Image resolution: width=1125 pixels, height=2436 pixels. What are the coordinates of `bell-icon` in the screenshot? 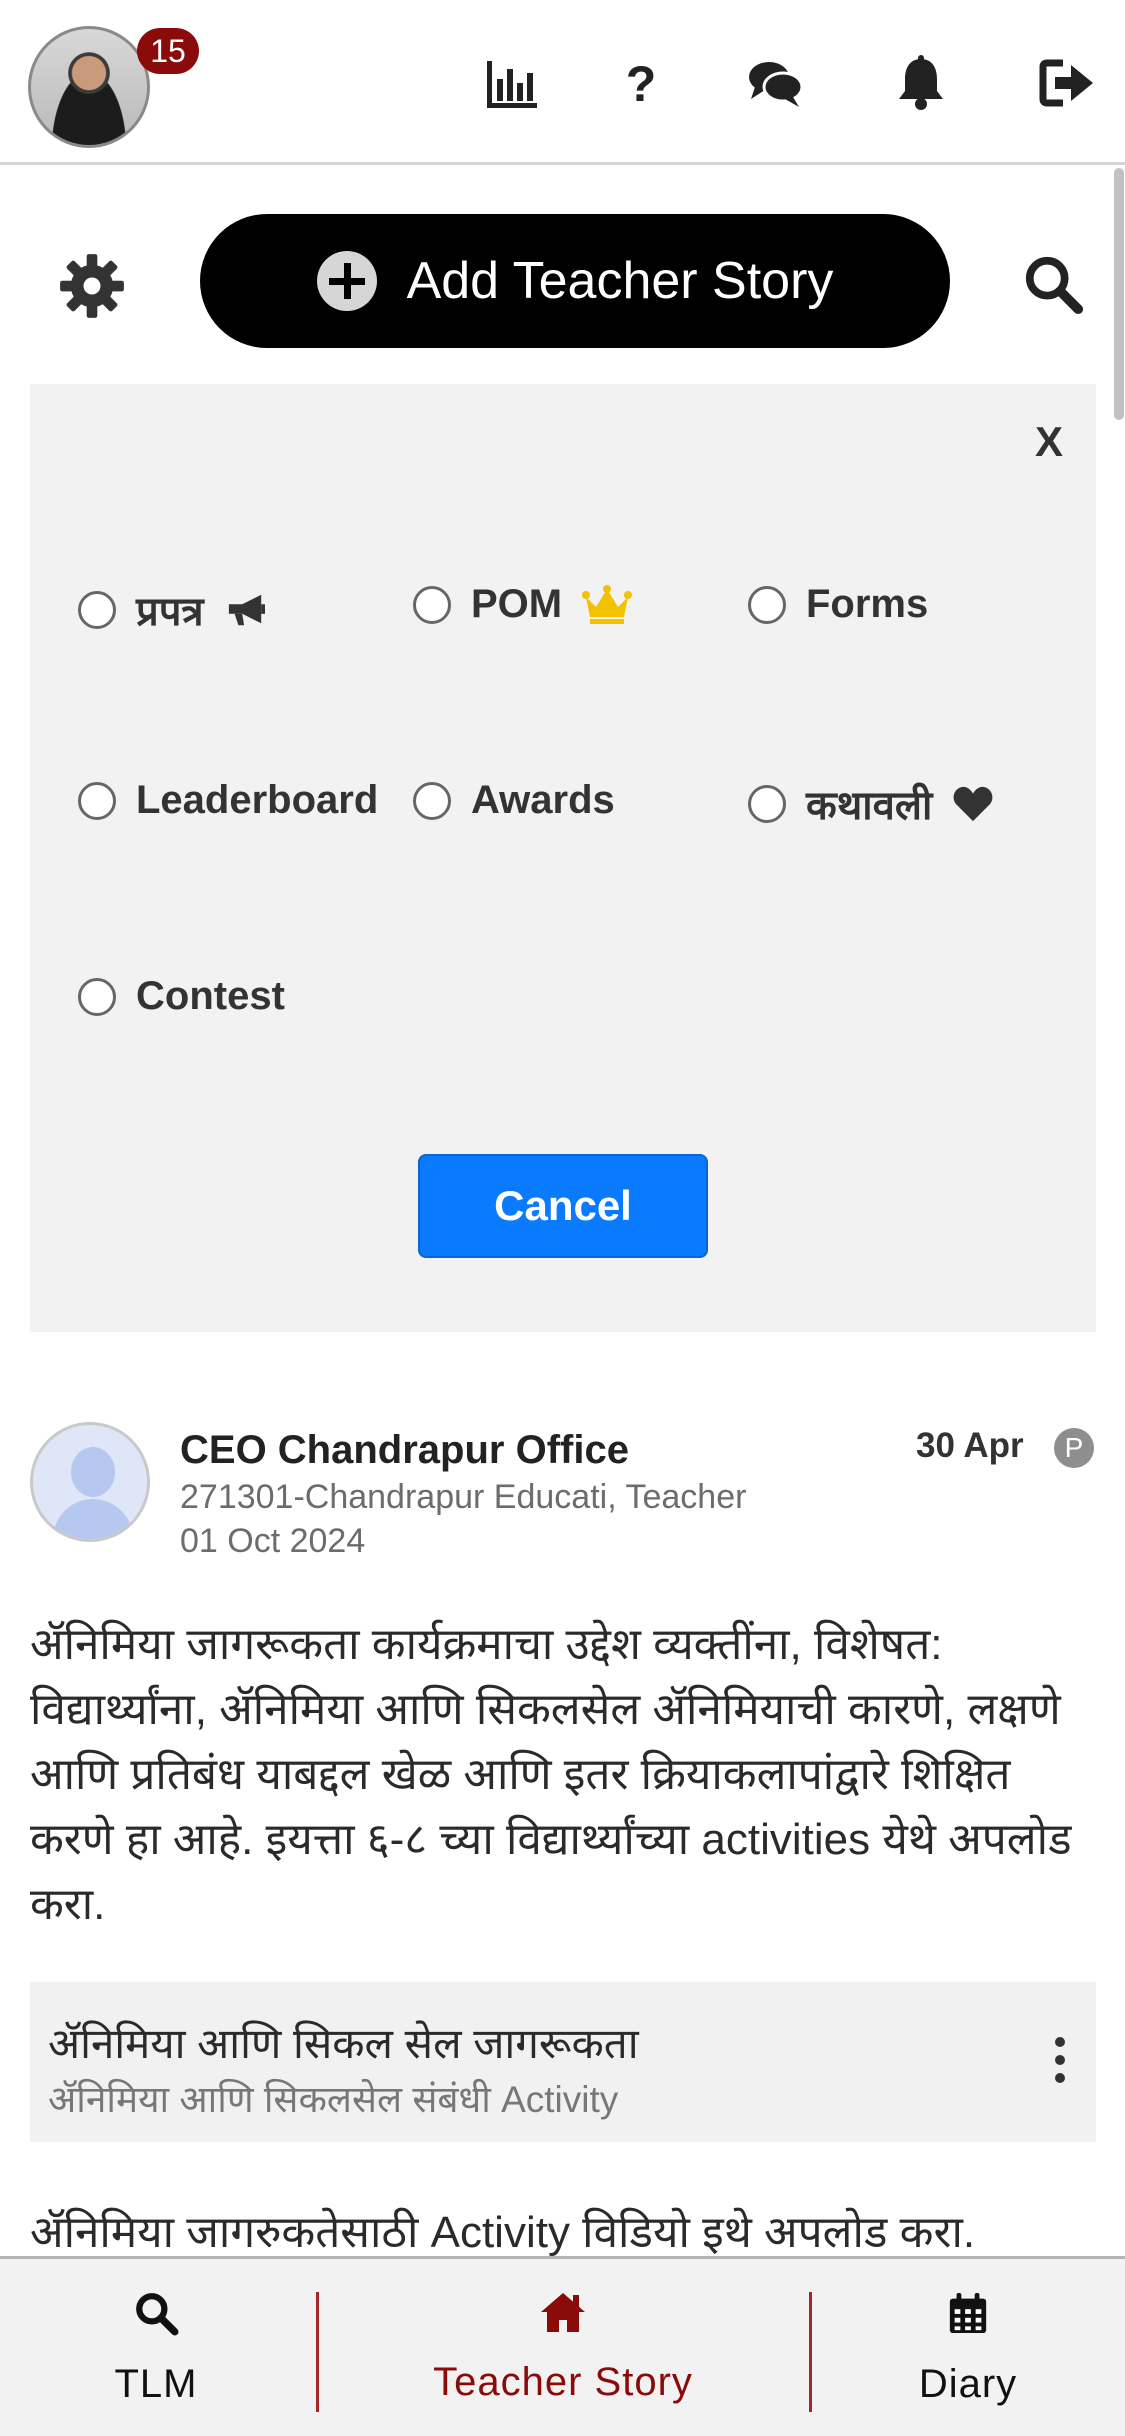 It's located at (921, 83).